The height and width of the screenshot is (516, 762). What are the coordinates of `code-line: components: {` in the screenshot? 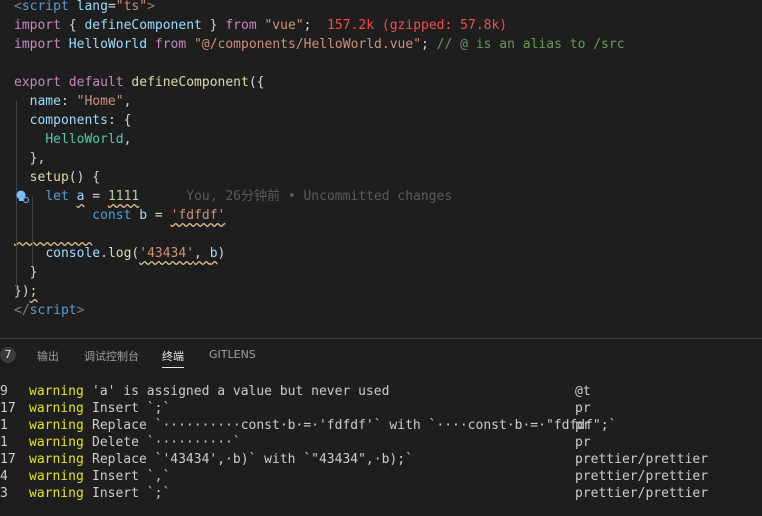 It's located at (73, 120).